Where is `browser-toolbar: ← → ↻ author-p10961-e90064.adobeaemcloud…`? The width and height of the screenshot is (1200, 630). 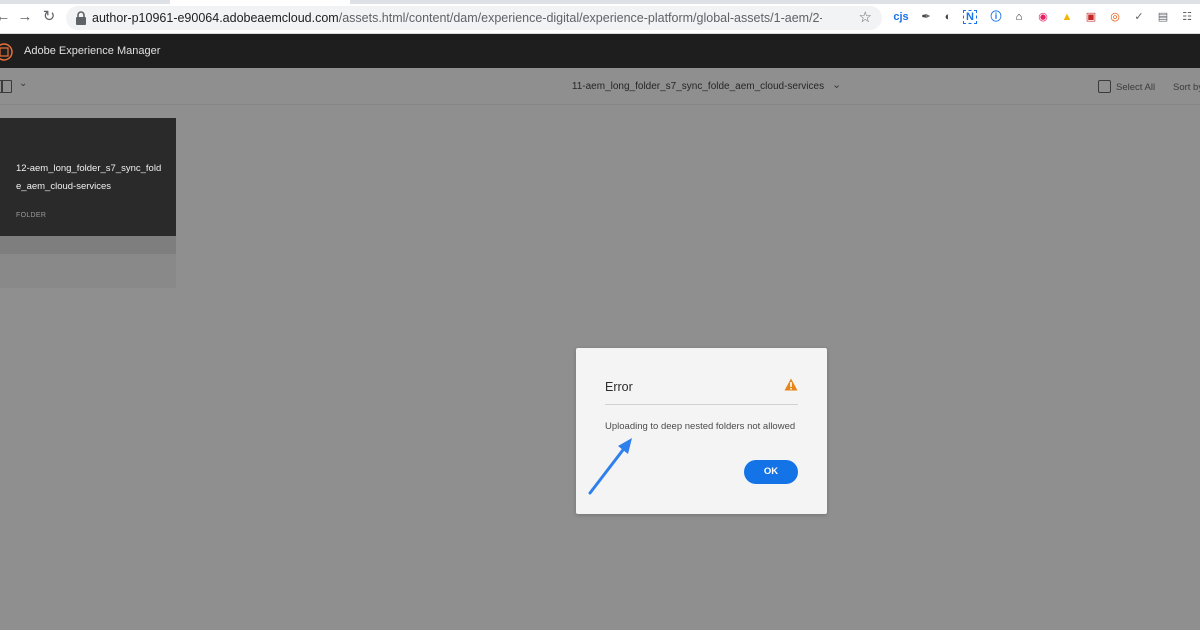
browser-toolbar: ← → ↻ author-p10961-e90064.adobeaemcloud… is located at coordinates (600, 17).